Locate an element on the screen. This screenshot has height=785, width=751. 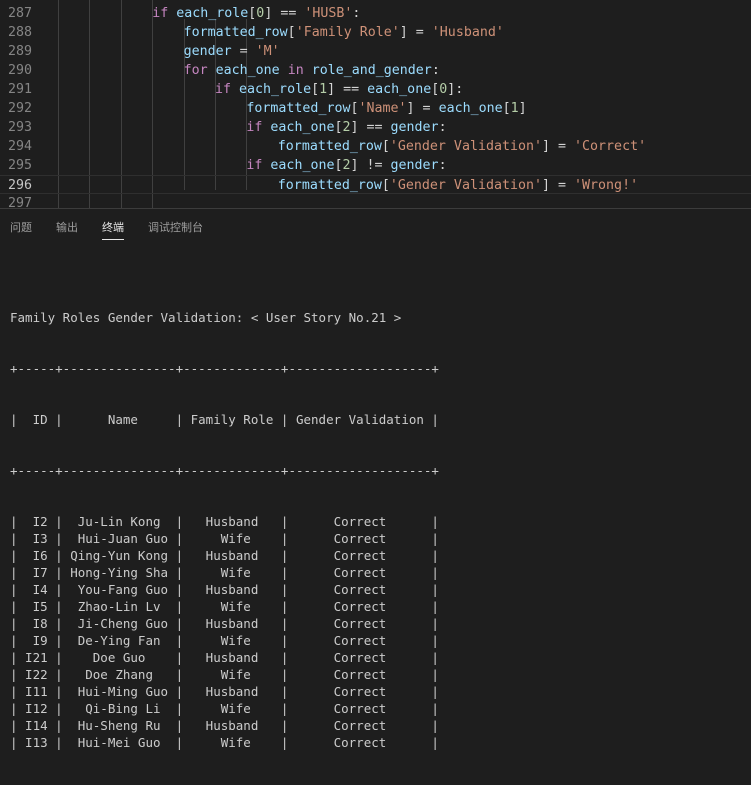
line-number: 287 is located at coordinates (19, 13).